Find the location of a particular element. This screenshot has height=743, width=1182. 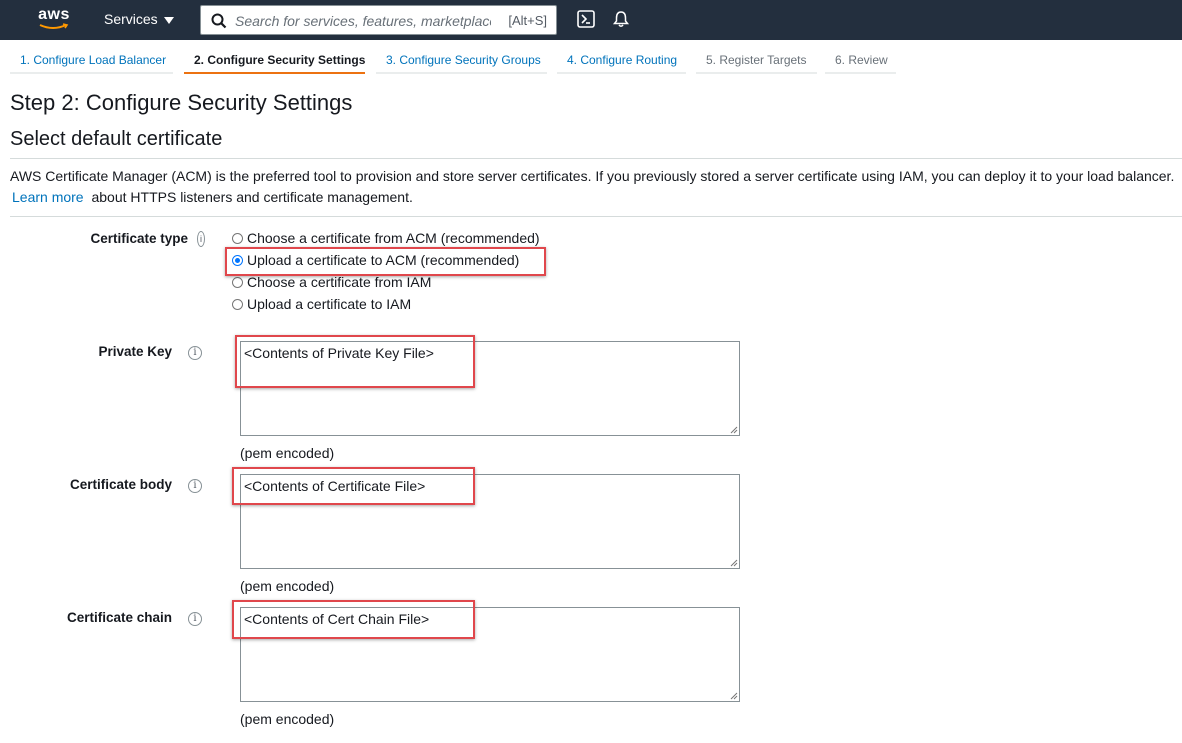

caret-down-icon is located at coordinates (168, 20).